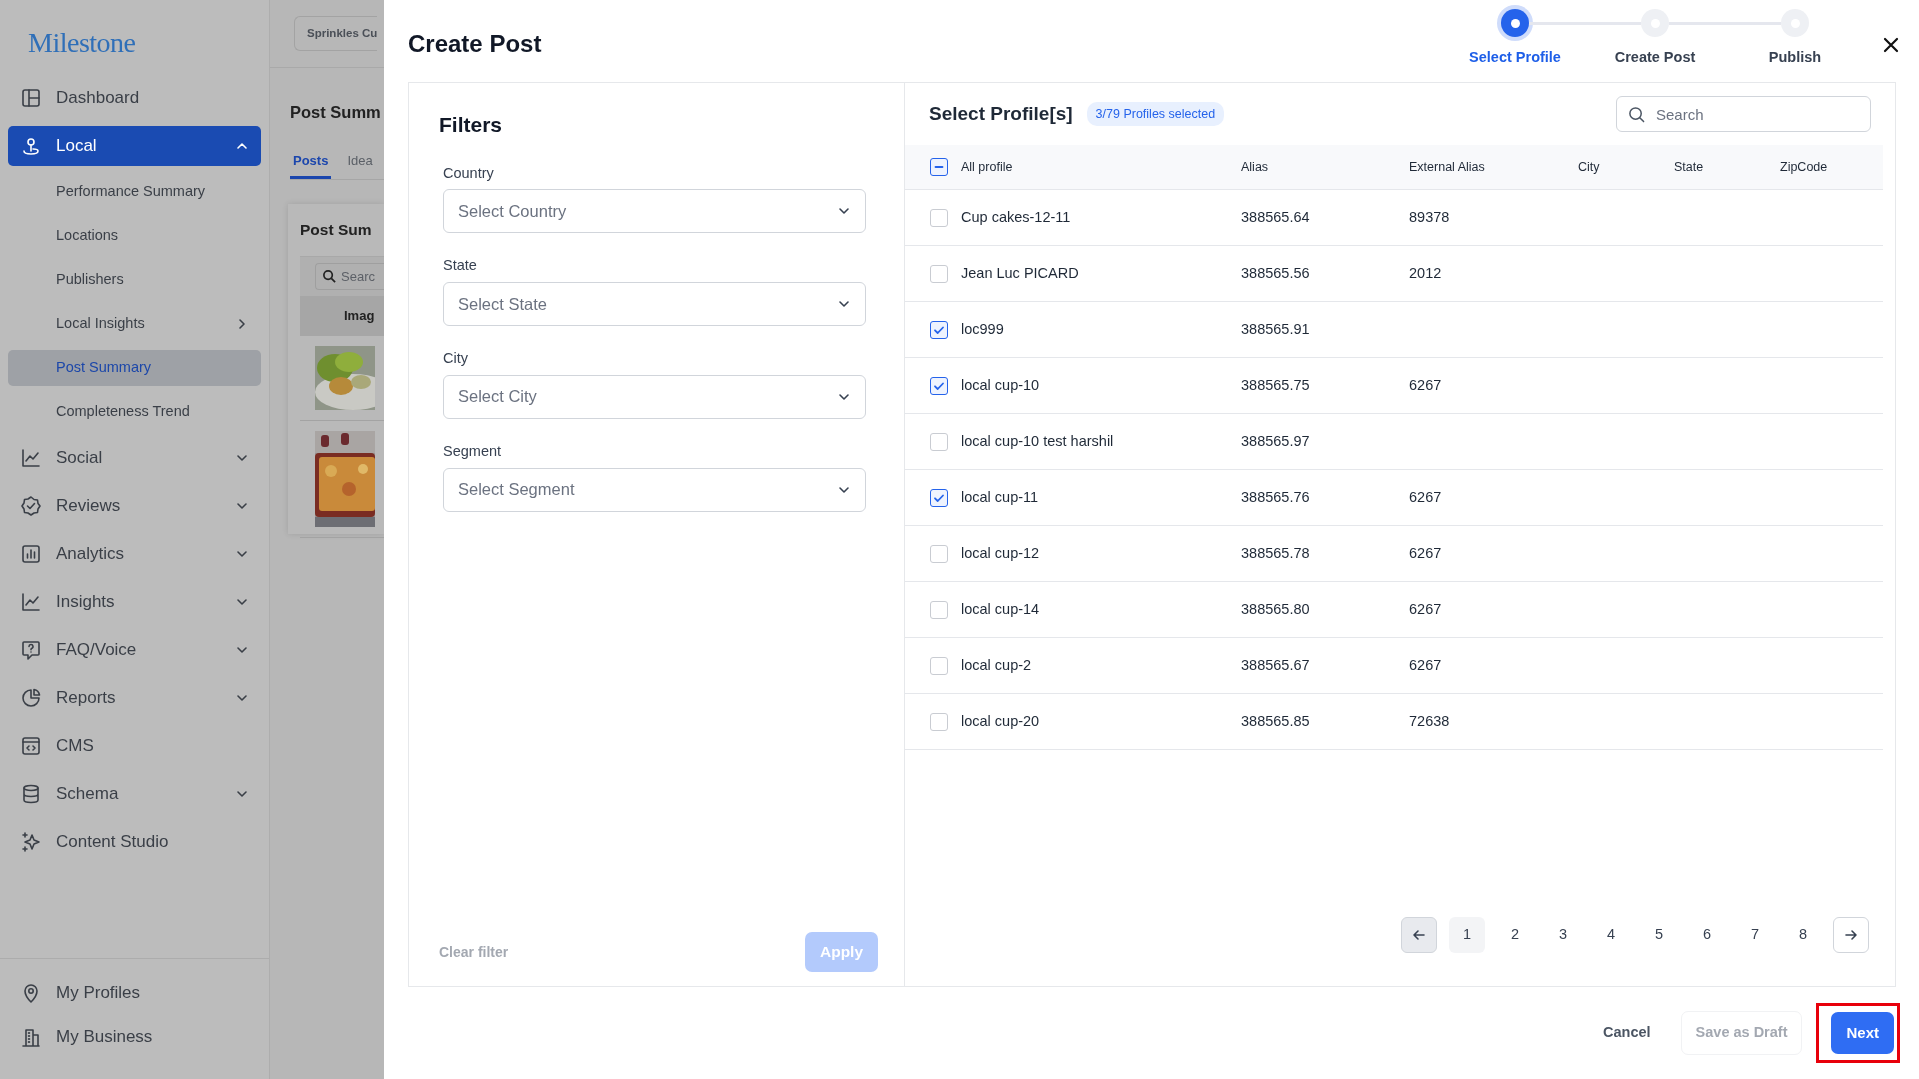 Image resolution: width=1919 pixels, height=1079 pixels. I want to click on page-title: Post Summ, so click(335, 112).